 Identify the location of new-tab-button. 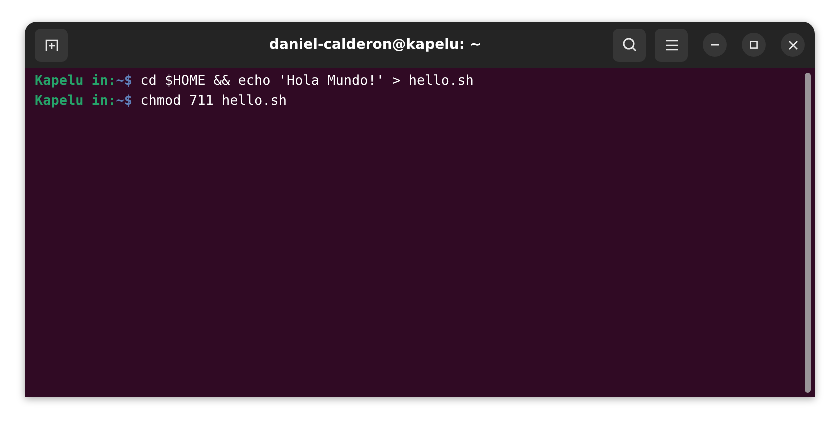
(51, 45).